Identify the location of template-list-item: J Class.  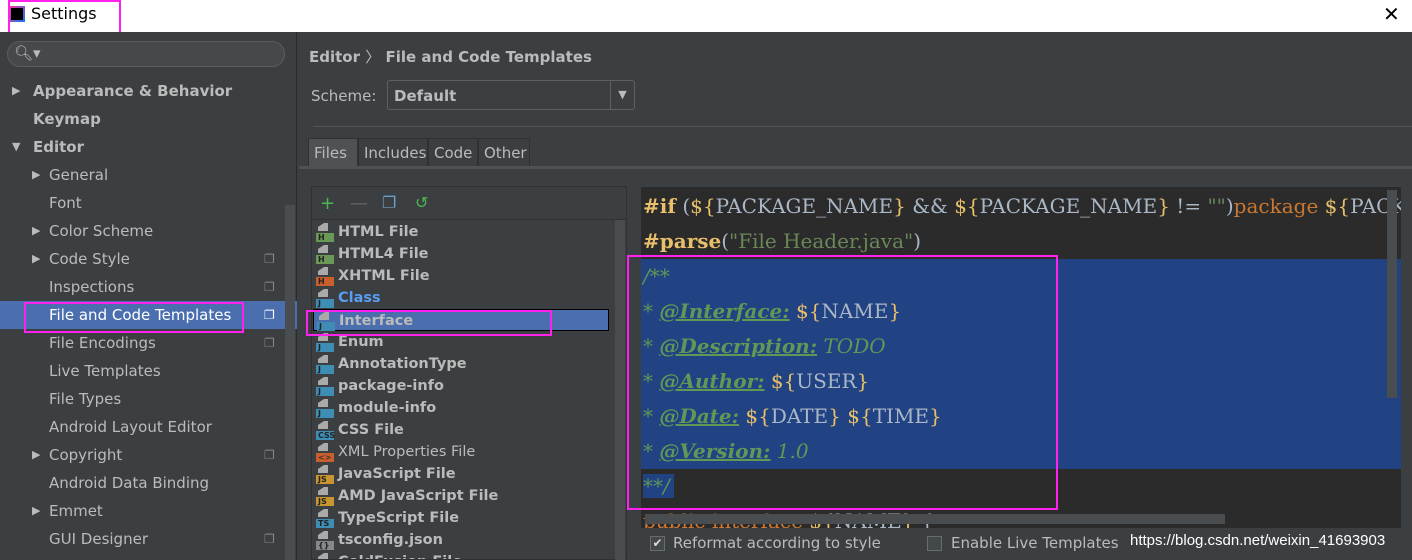
(461, 298).